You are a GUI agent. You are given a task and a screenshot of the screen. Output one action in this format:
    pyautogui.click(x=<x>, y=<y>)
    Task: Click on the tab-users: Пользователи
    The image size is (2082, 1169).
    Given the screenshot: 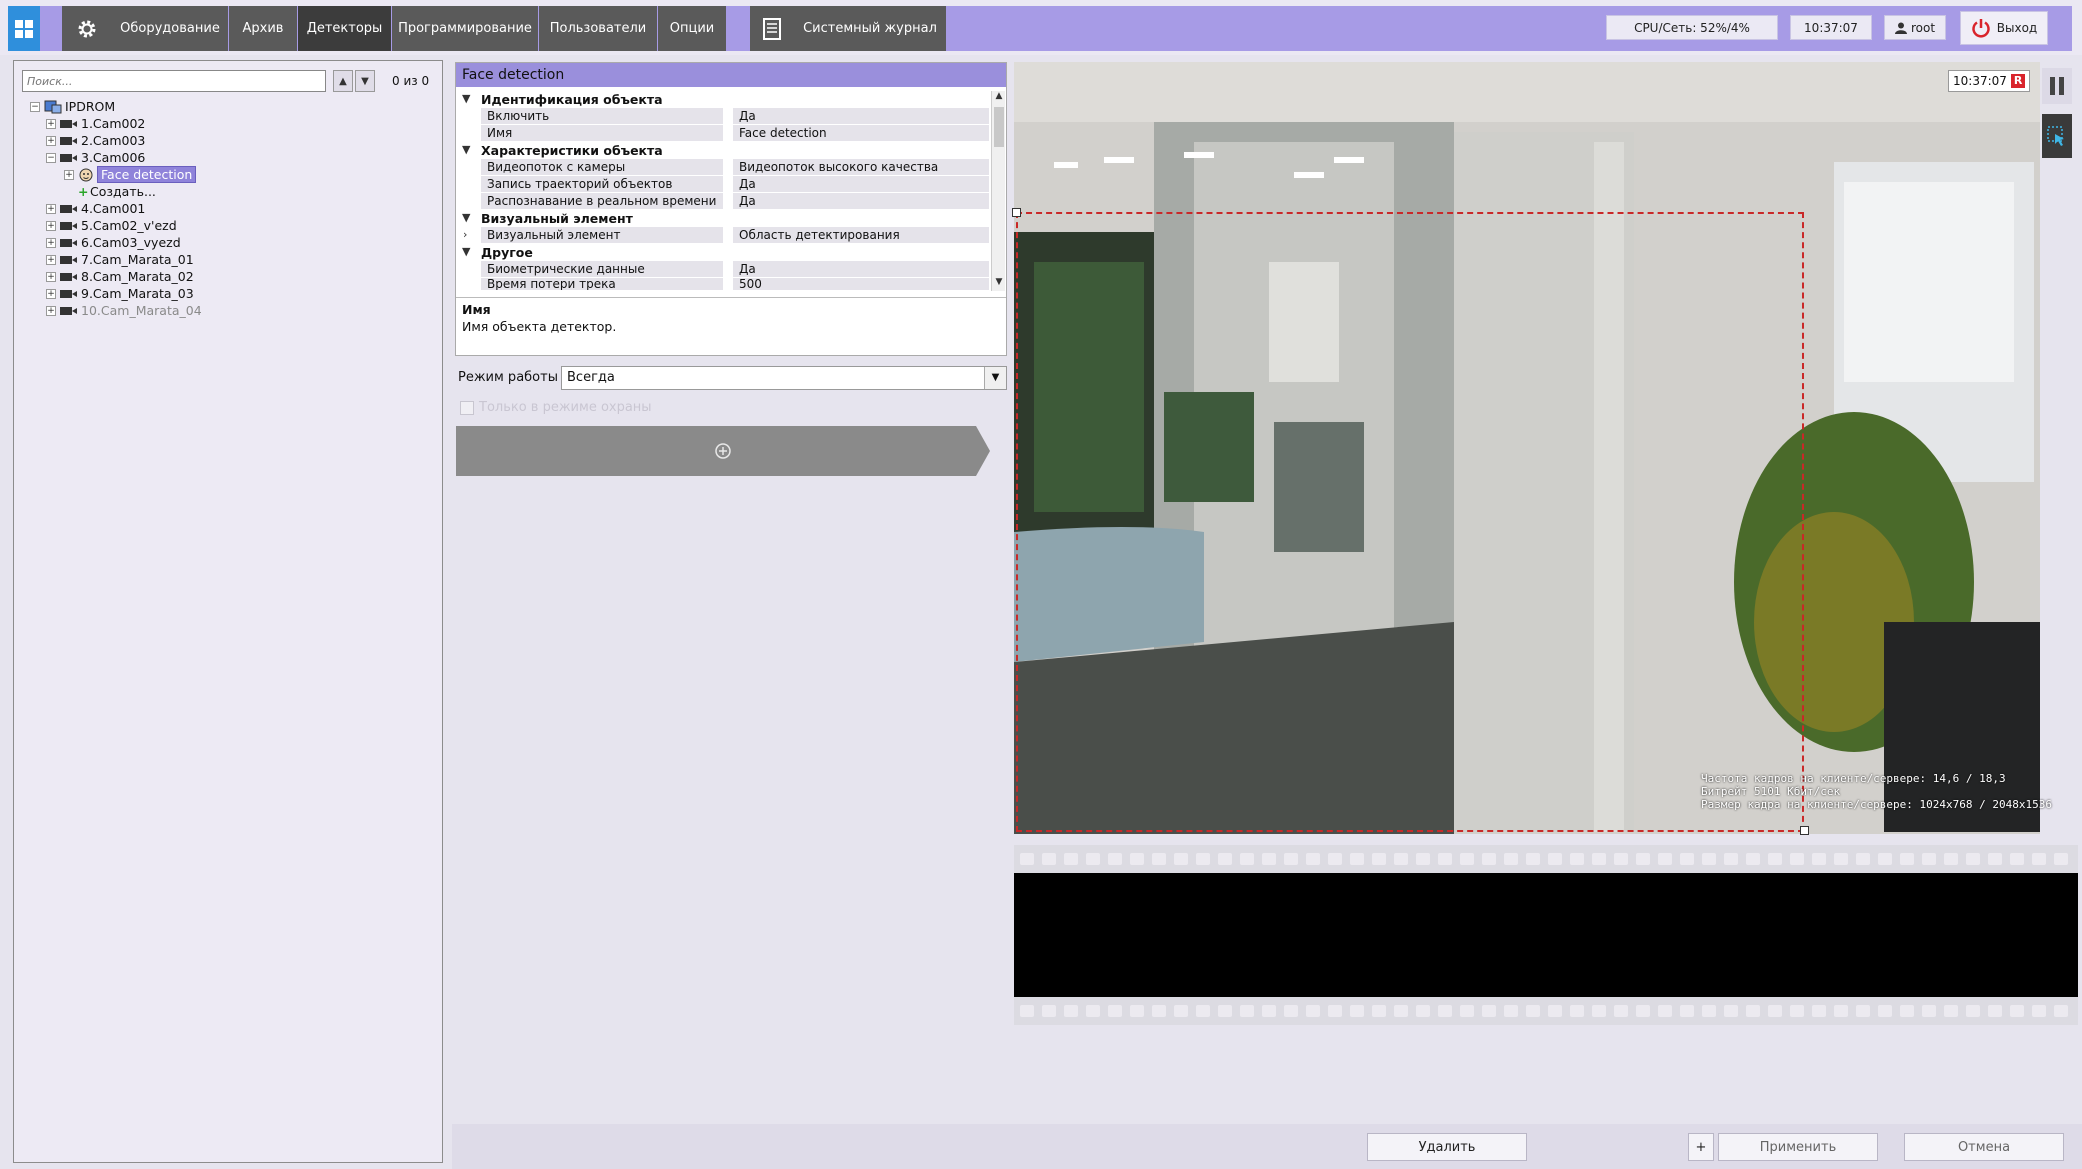 What is the action you would take?
    pyautogui.click(x=598, y=28)
    